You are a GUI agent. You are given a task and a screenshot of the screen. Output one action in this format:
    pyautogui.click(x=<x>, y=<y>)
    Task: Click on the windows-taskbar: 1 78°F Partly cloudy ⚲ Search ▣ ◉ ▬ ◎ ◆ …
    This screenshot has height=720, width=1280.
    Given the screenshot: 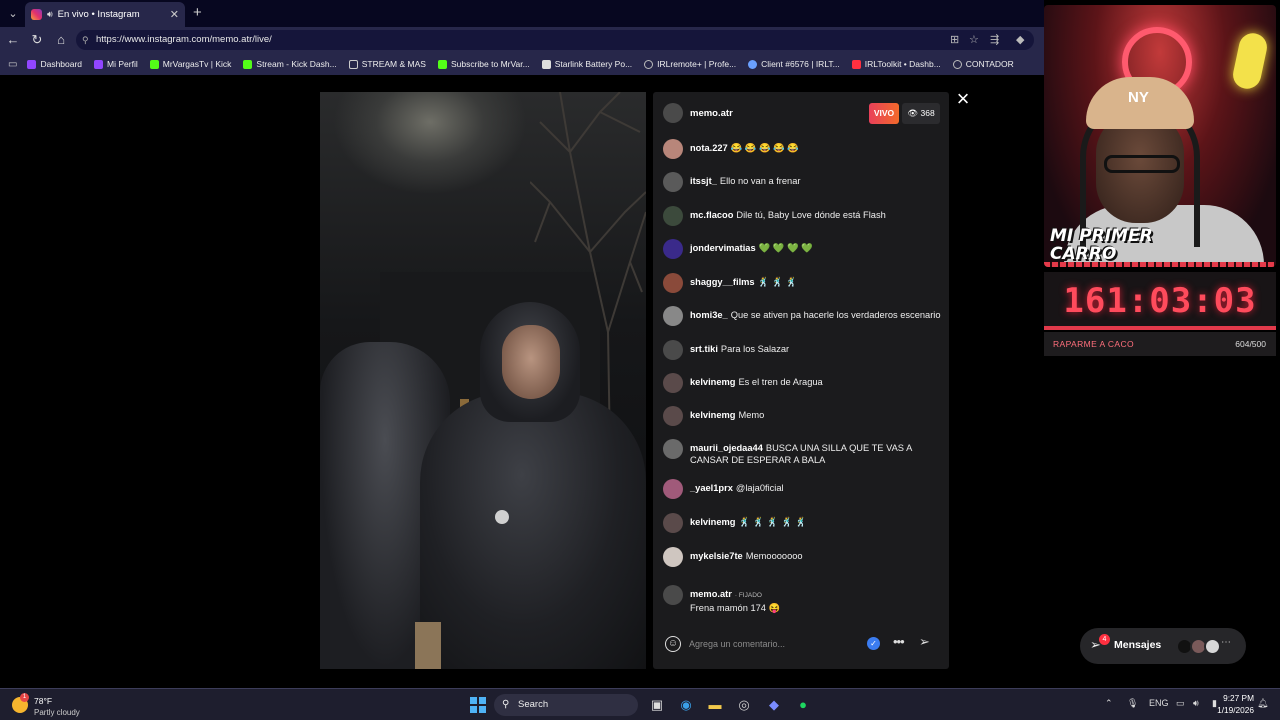 What is the action you would take?
    pyautogui.click(x=640, y=704)
    